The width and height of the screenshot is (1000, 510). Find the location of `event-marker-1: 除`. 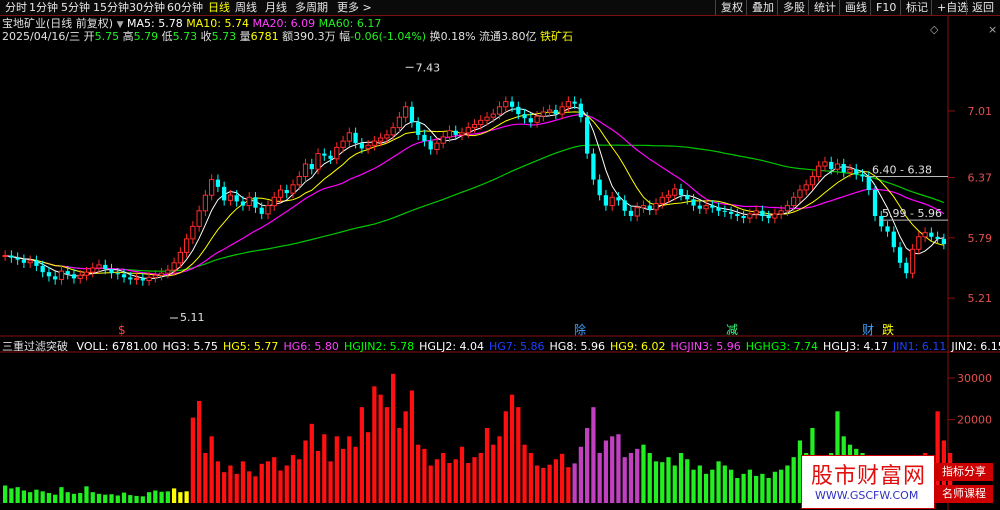

event-marker-1: 除 is located at coordinates (580, 329).